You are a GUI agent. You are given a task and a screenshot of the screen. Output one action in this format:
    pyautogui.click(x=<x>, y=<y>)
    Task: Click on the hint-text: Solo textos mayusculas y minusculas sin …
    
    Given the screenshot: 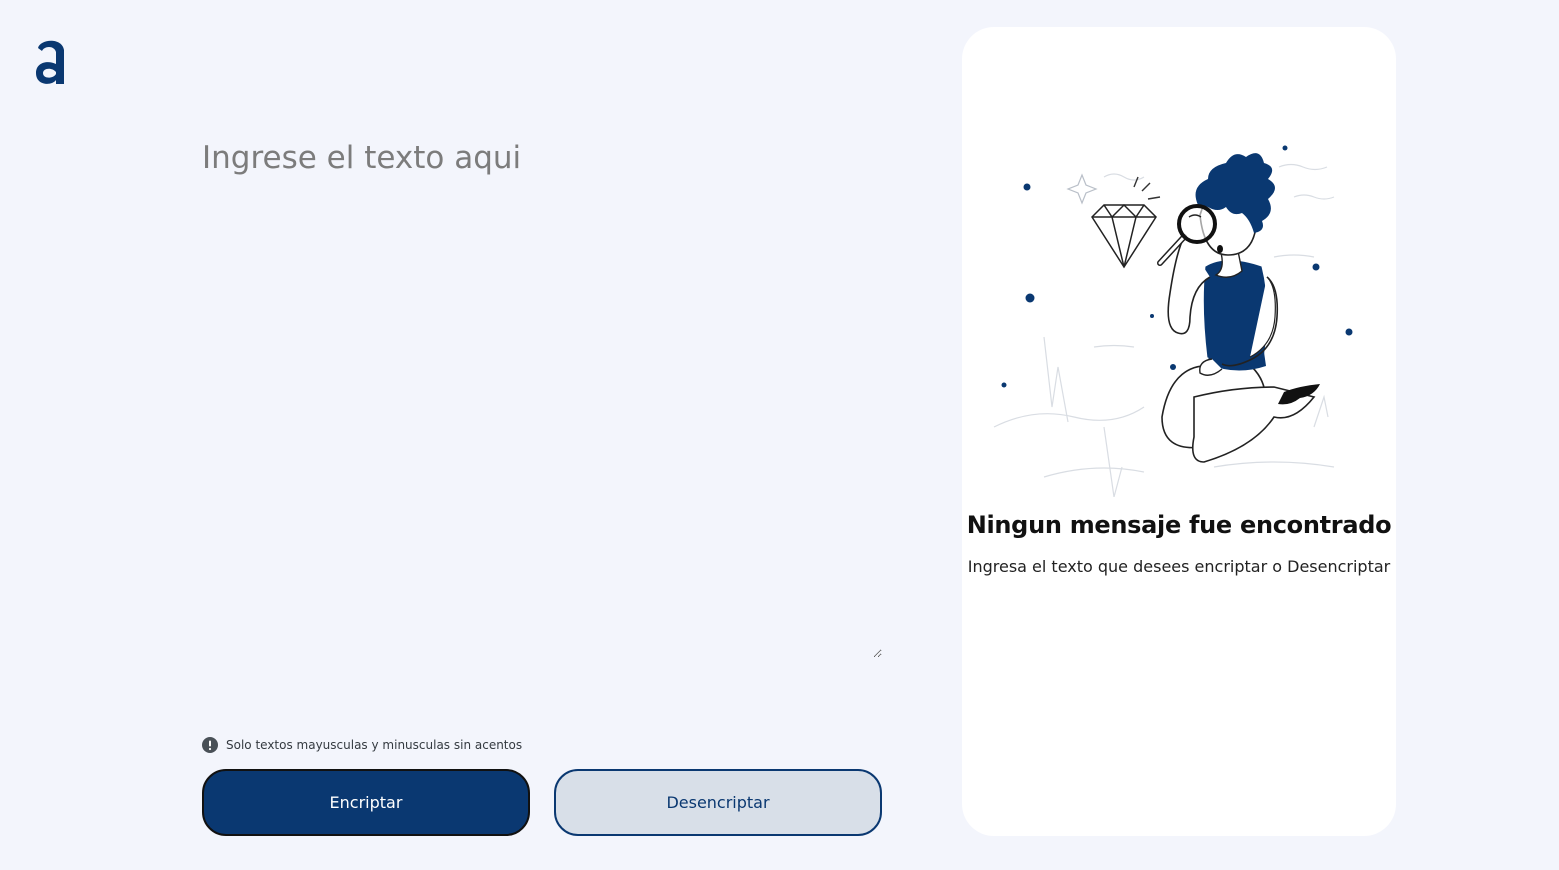 What is the action you would take?
    pyautogui.click(x=374, y=745)
    